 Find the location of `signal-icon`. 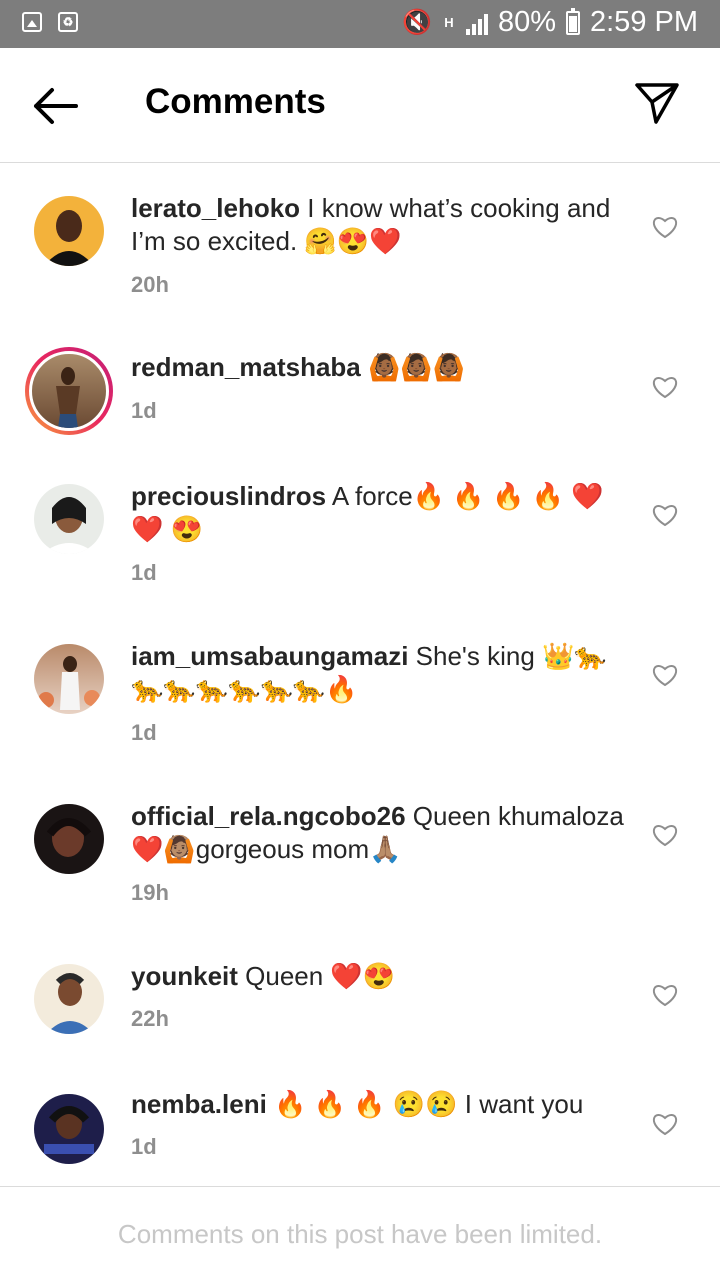

signal-icon is located at coordinates (476, 23).